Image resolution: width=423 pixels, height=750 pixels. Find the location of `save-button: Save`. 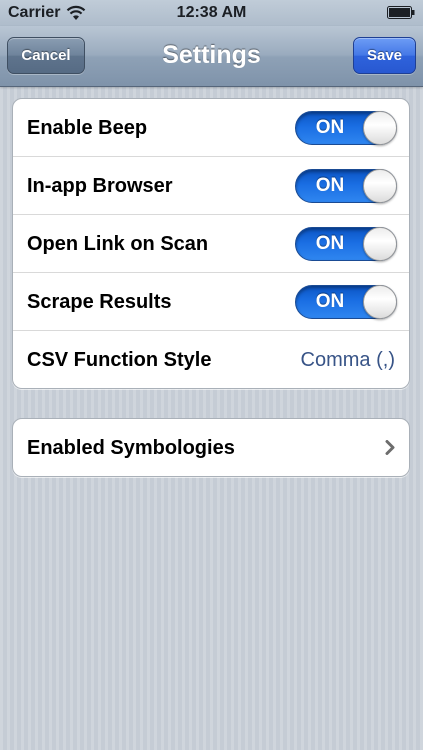

save-button: Save is located at coordinates (384, 55).